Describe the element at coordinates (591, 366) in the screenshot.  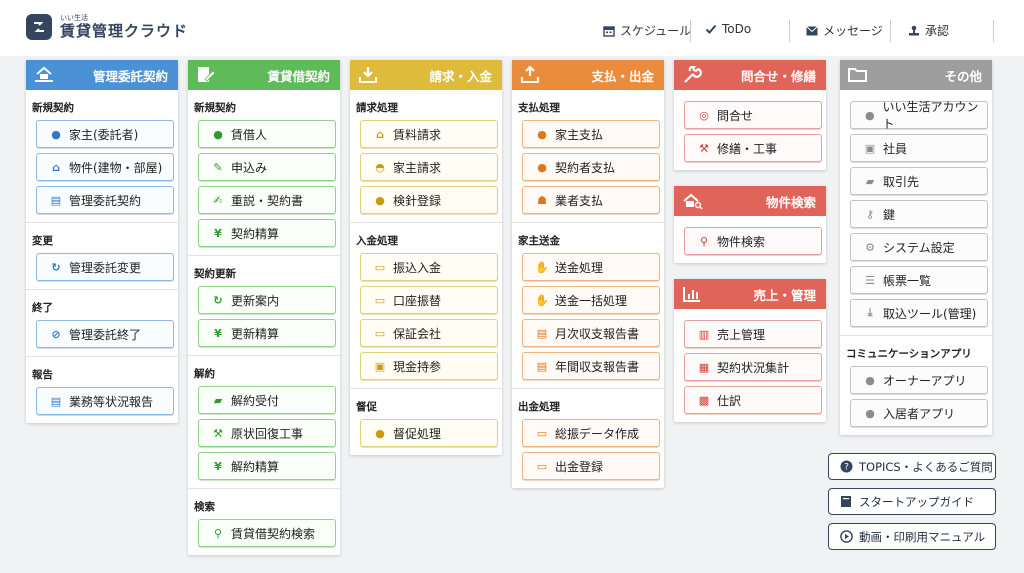
I see `annual-report-button: ▤ 年間収支報告書` at that location.